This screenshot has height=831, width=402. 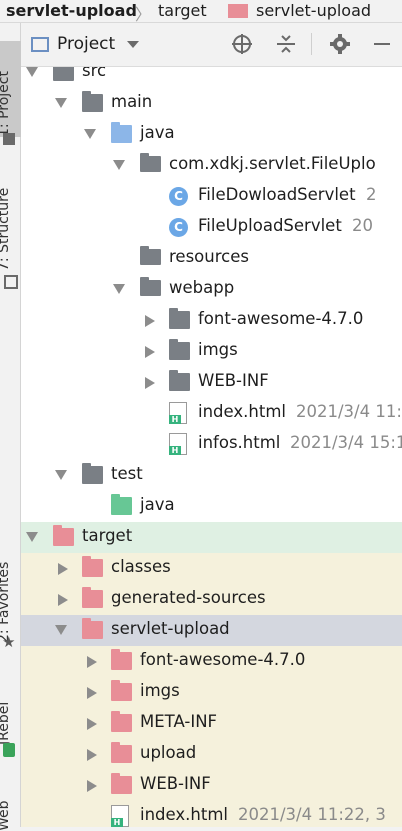 What do you see at coordinates (178, 227) in the screenshot?
I see `class-icon: C` at bounding box center [178, 227].